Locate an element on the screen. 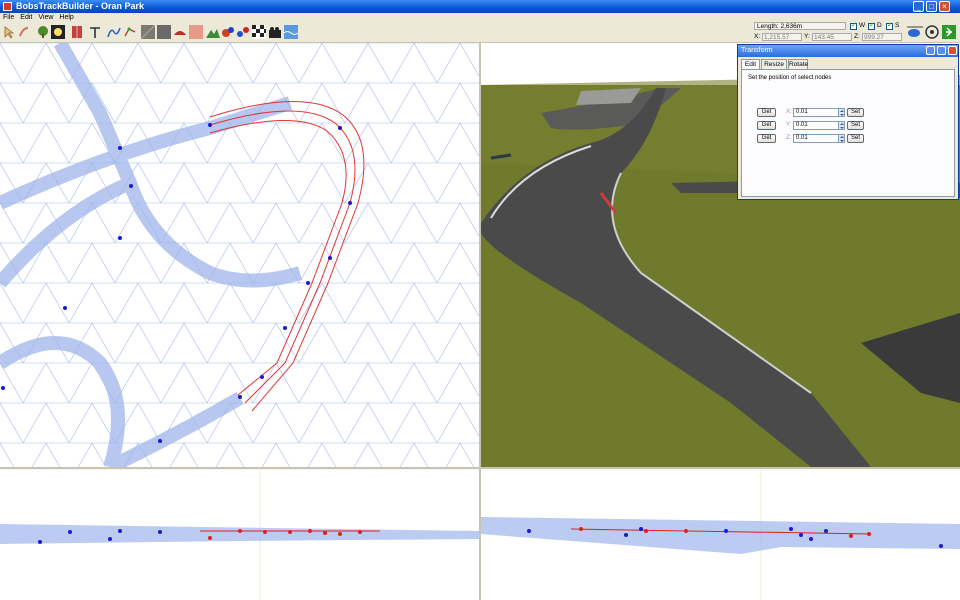 This screenshot has width=960, height=600. text-icon is located at coordinates (95, 32).